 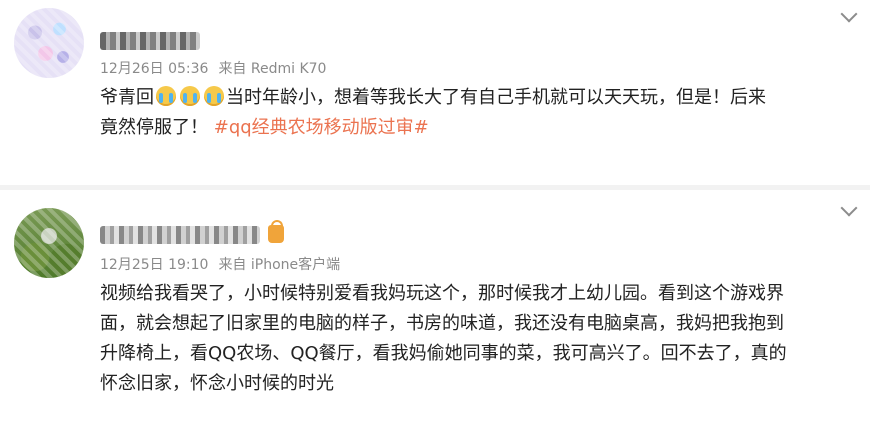 I want to click on source-device: 来自 Redmi K70, so click(x=272, y=69).